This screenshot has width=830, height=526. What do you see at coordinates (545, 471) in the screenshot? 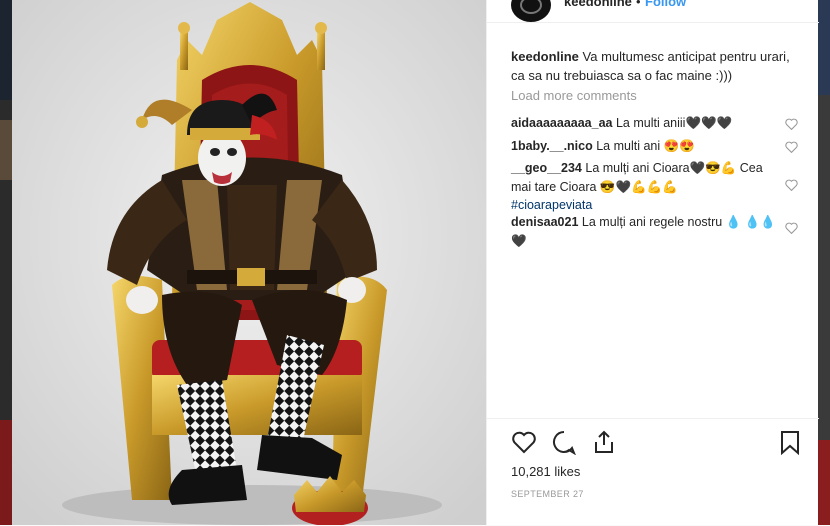
I see `likes-count: 10,281 likes` at bounding box center [545, 471].